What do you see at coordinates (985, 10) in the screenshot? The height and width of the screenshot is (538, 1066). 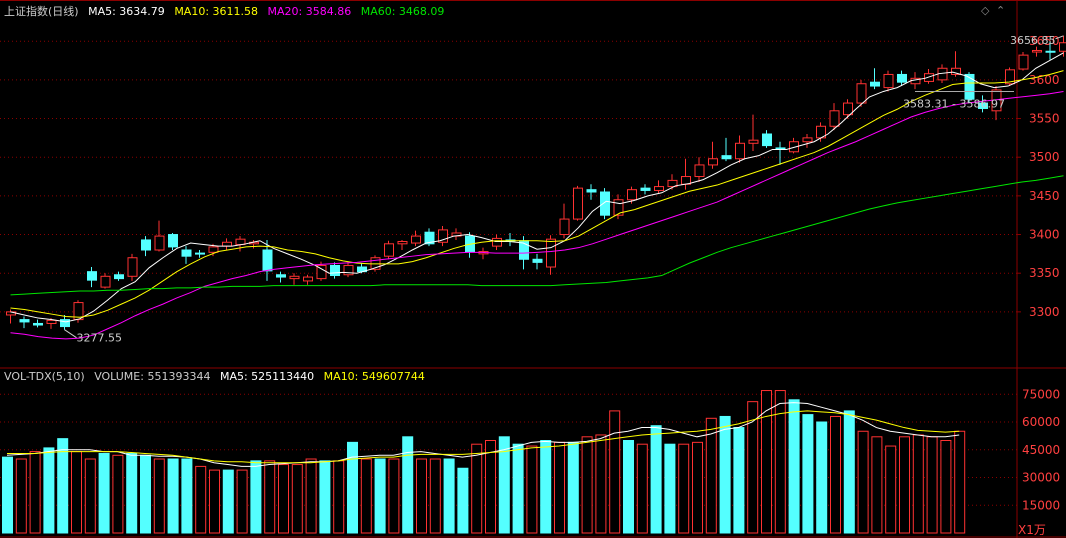 I see `diamond-icon: ◇` at bounding box center [985, 10].